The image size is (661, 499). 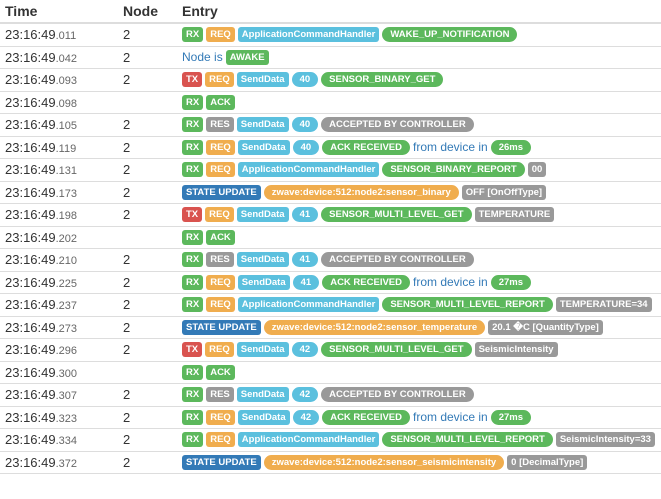 I want to click on table-row: 23:16:49.300 RX ACK, so click(x=330, y=373).